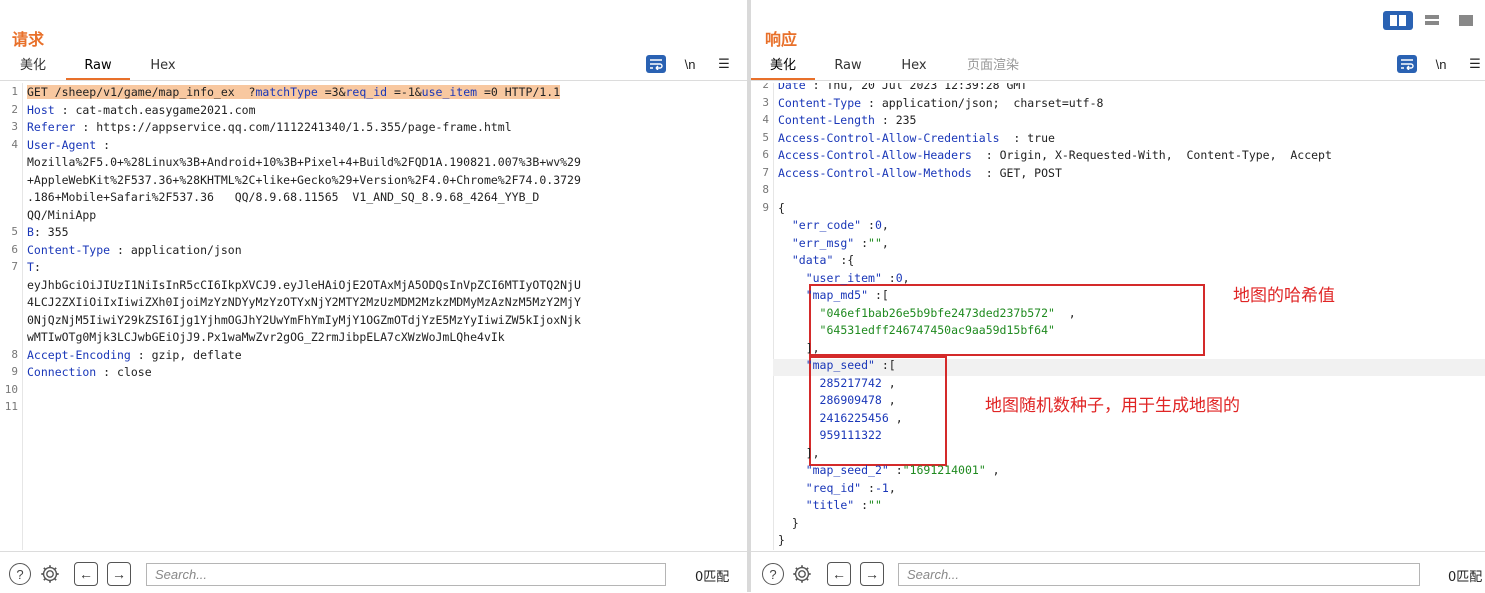 The width and height of the screenshot is (1485, 593). I want to click on line-number: 4, so click(765, 119).